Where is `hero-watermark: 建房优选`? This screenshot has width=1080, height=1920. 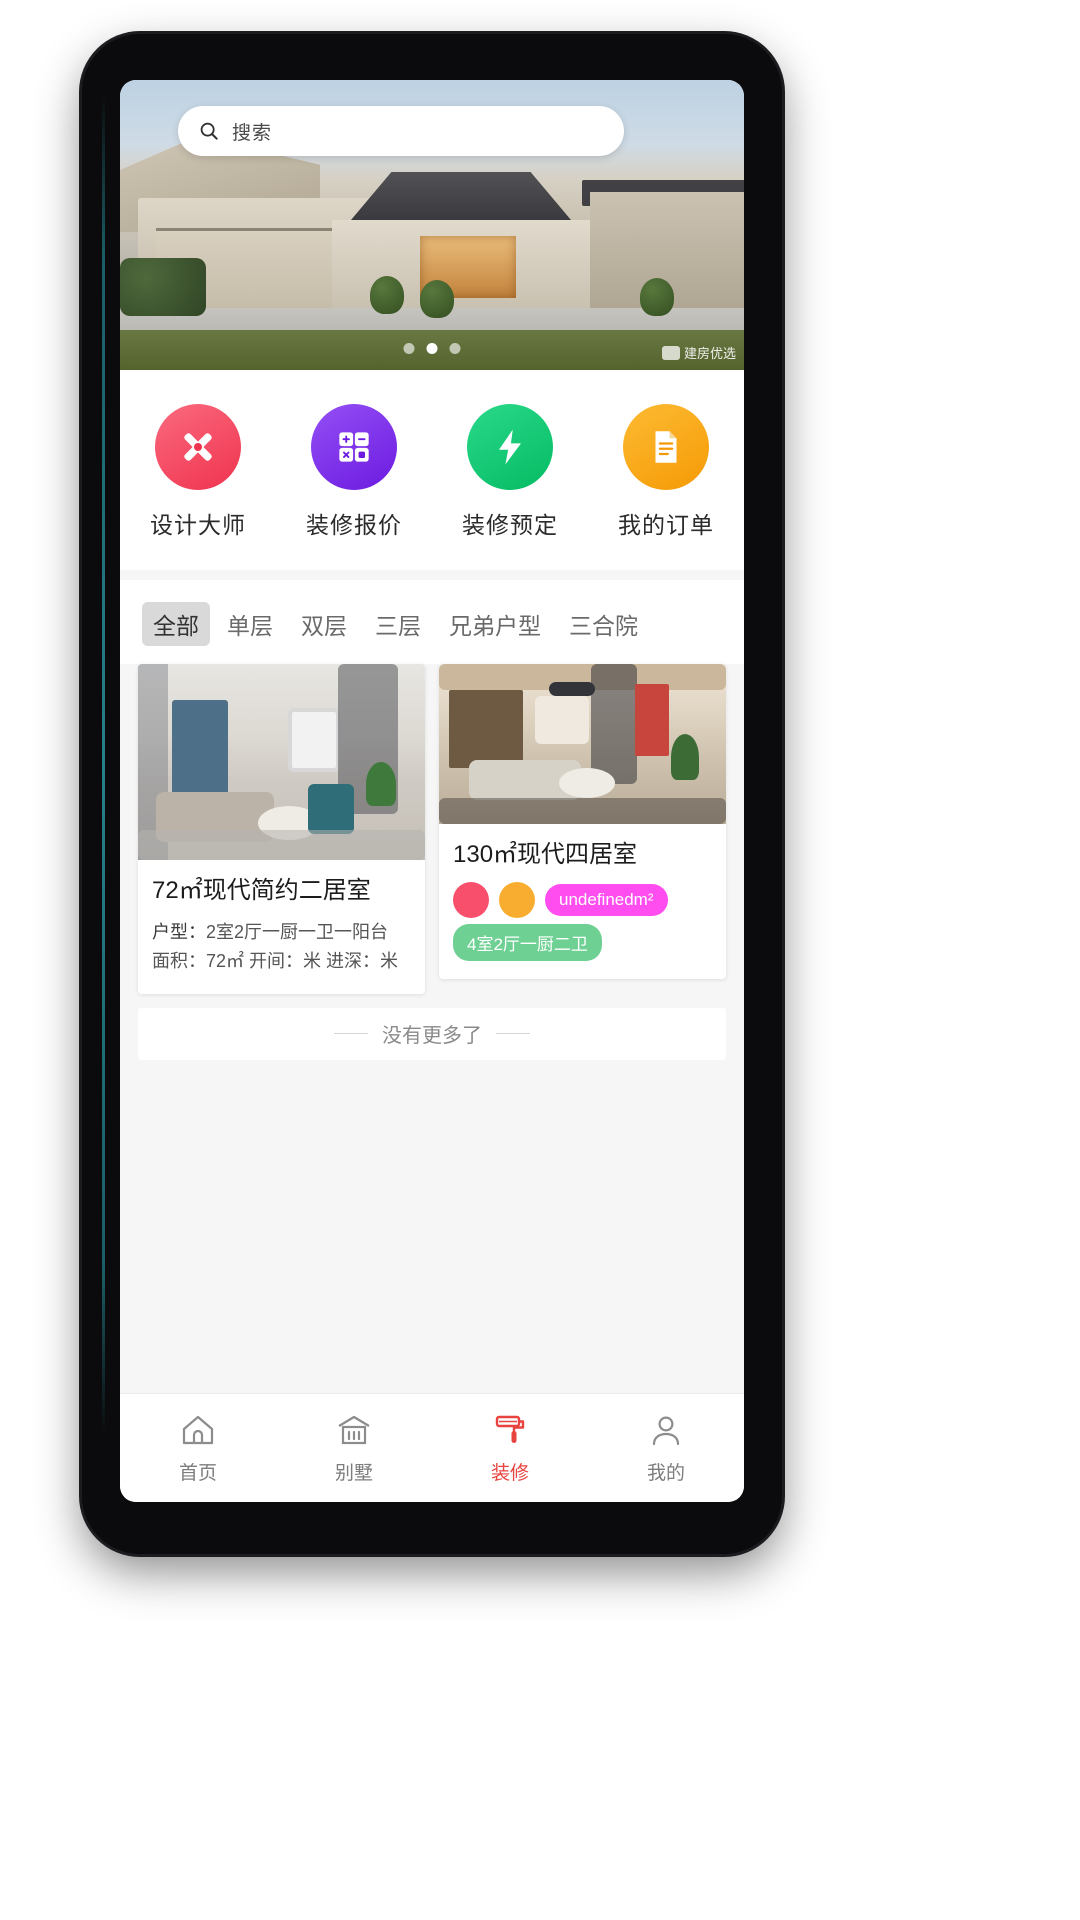 hero-watermark: 建房优选 is located at coordinates (698, 352).